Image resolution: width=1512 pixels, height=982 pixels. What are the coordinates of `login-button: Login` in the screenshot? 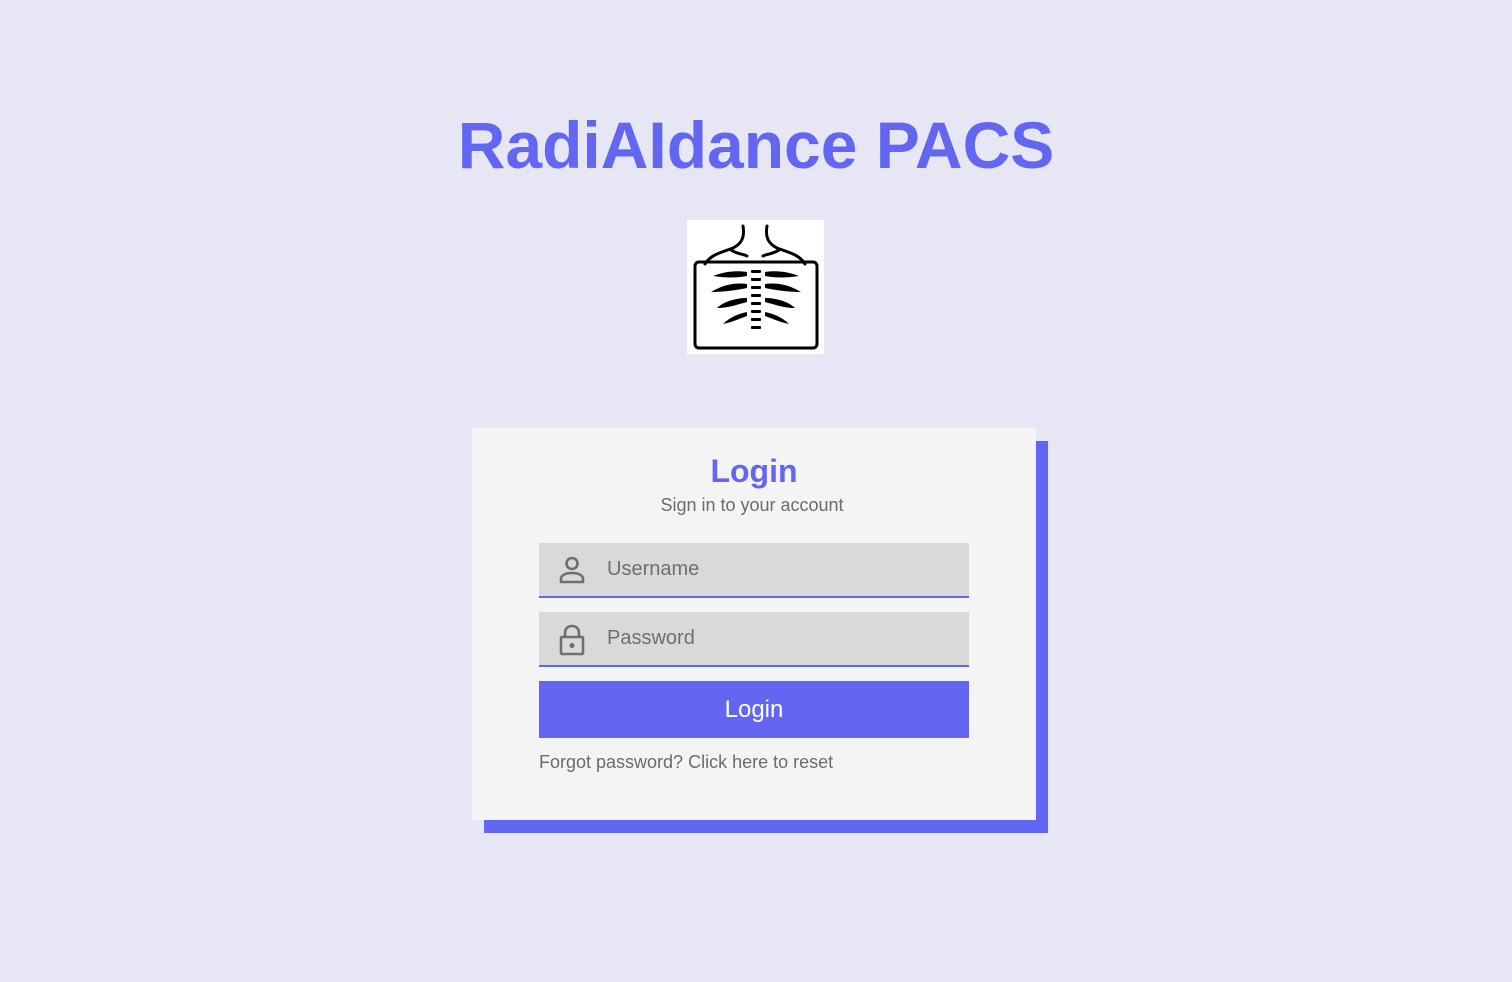 It's located at (754, 709).